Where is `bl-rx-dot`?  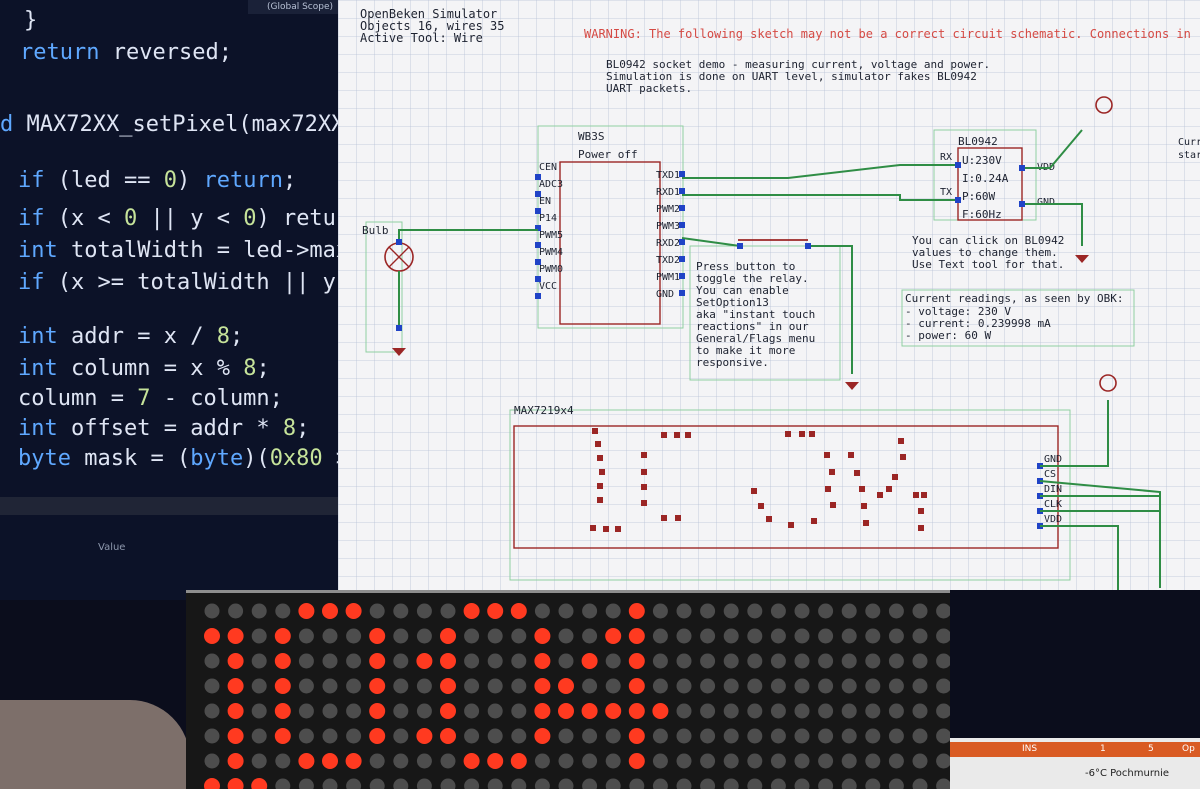
bl-rx-dot is located at coordinates (958, 165).